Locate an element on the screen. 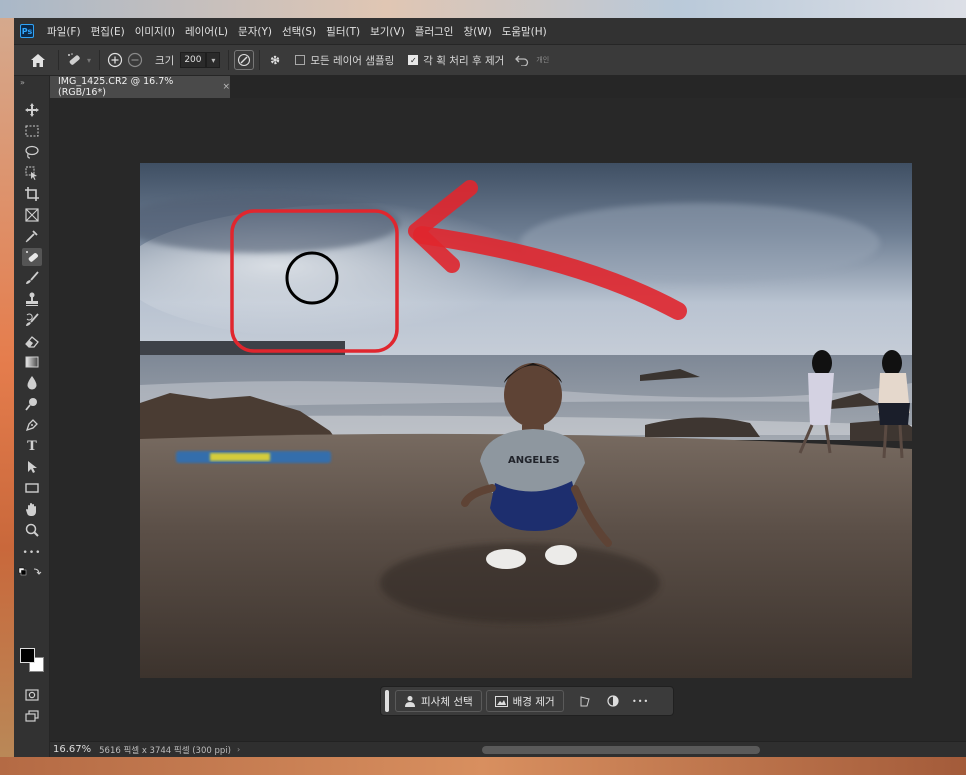  hand-tool-icon is located at coordinates (32, 509).